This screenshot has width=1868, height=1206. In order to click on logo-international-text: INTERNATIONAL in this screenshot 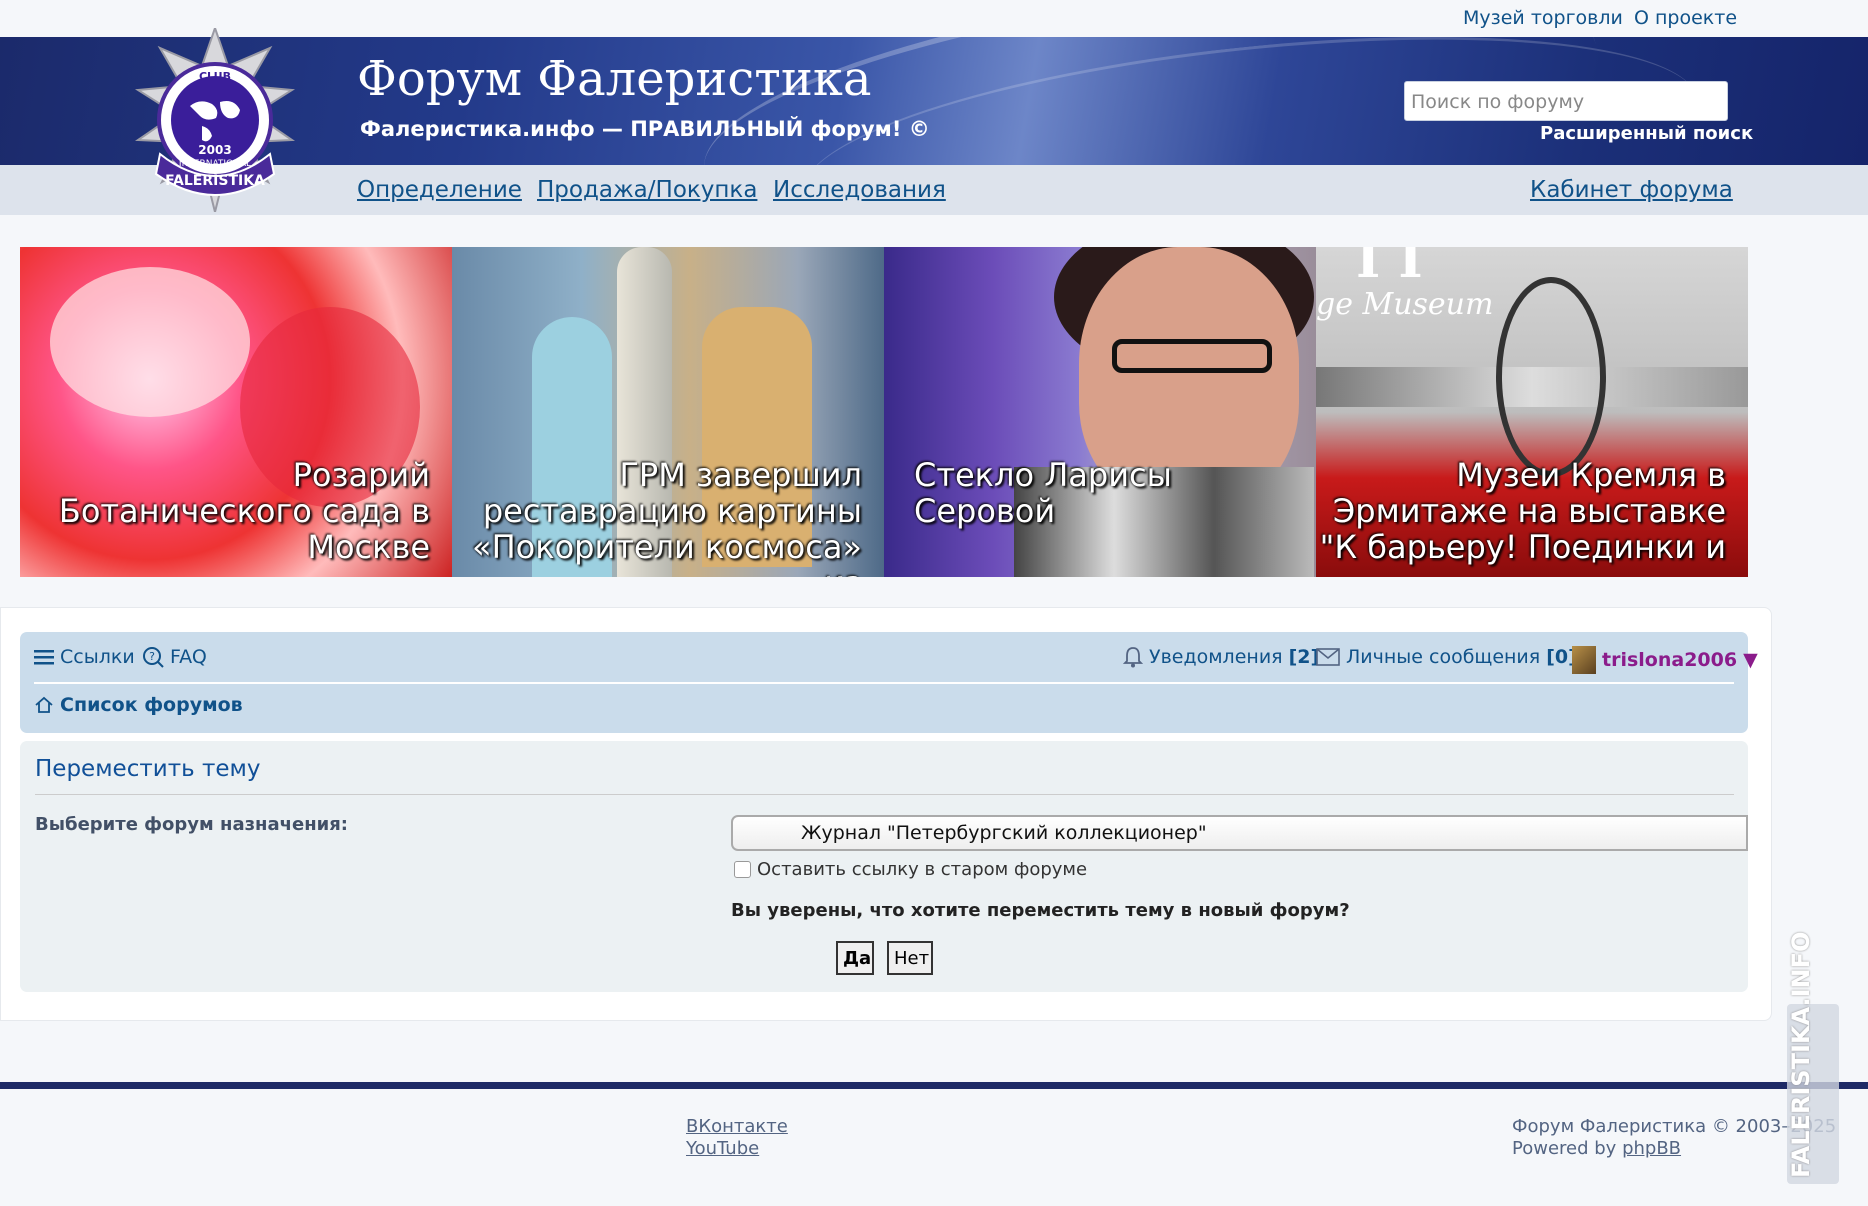, I will do `click(215, 164)`.